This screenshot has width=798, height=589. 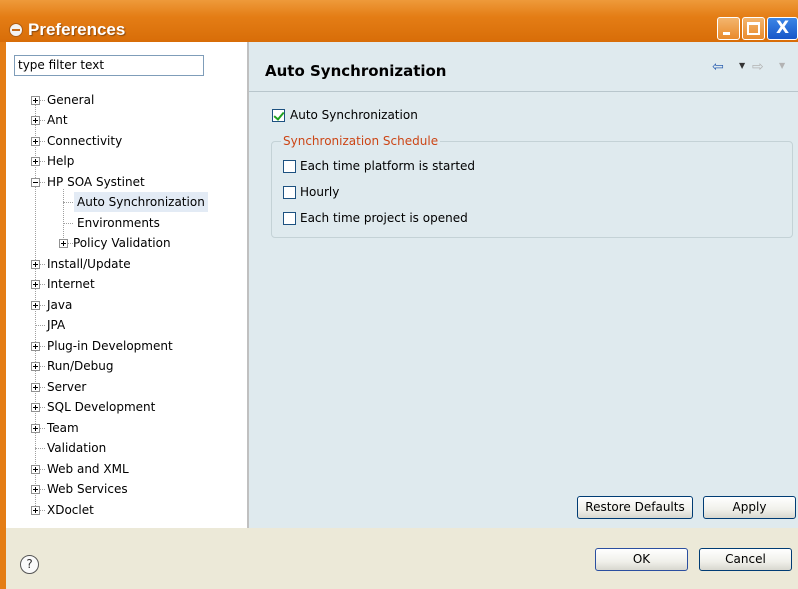 What do you see at coordinates (289, 218) in the screenshot?
I see `project-opened-checkbox` at bounding box center [289, 218].